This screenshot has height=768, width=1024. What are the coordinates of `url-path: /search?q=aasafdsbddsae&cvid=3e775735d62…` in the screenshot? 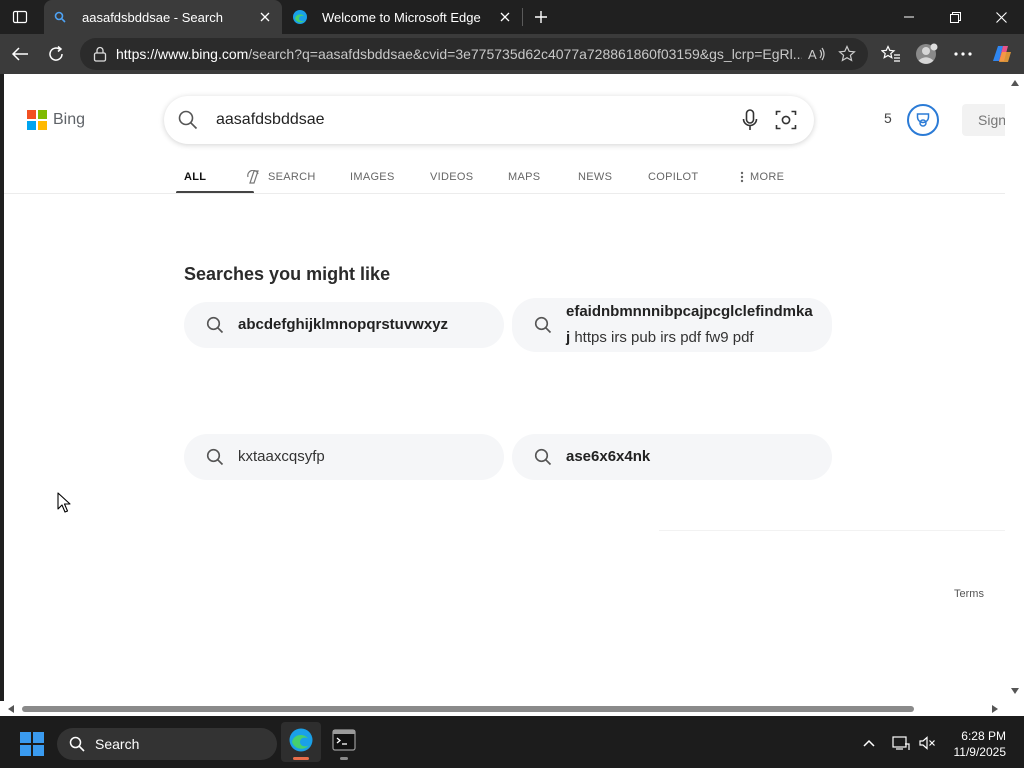 It's located at (525, 54).